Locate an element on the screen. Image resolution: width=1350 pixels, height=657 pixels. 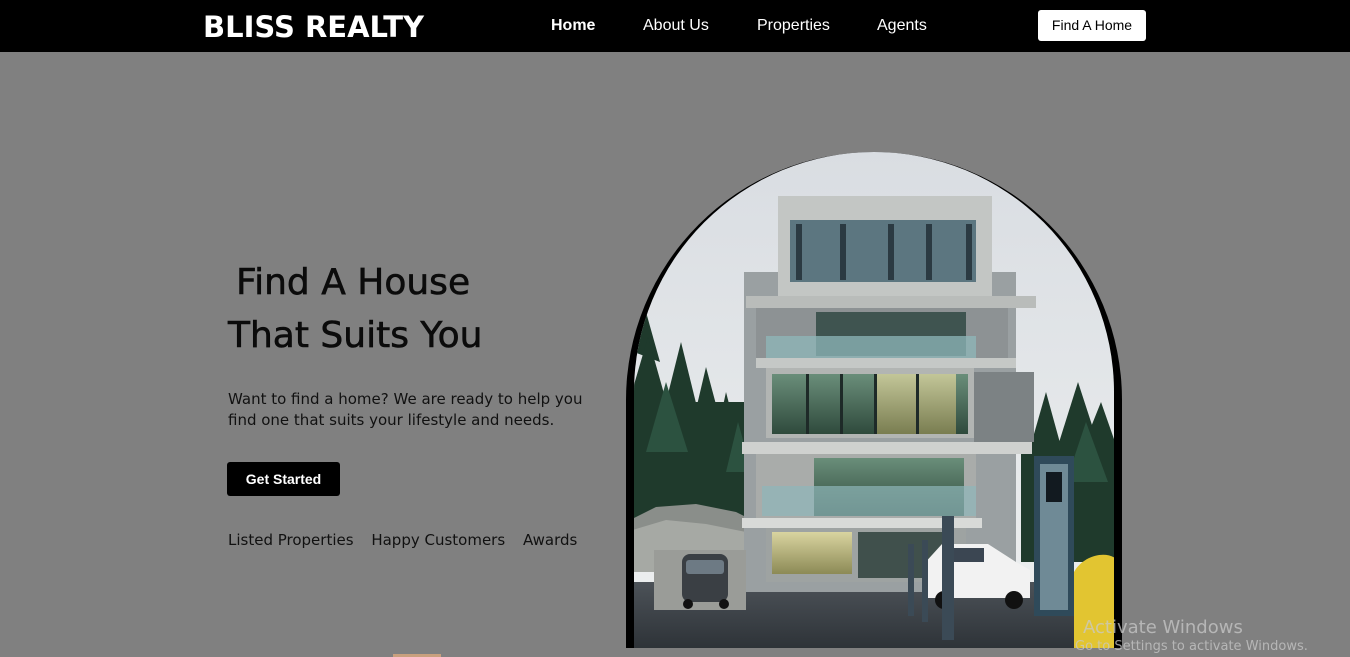
nav-properties: Properties is located at coordinates (793, 26).